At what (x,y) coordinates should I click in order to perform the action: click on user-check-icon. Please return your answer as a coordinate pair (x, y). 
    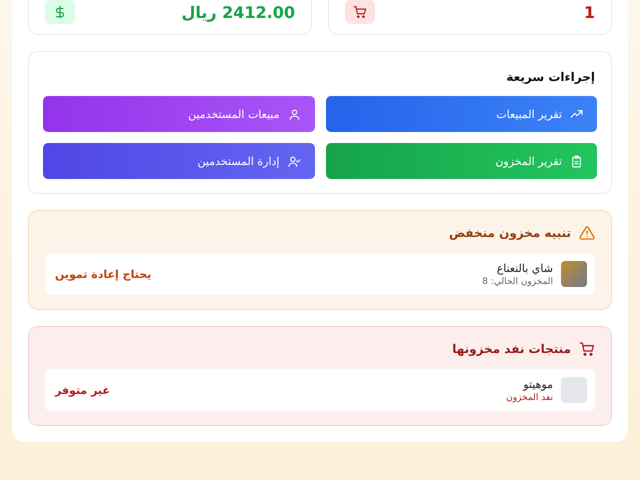
    Looking at the image, I should click on (294, 161).